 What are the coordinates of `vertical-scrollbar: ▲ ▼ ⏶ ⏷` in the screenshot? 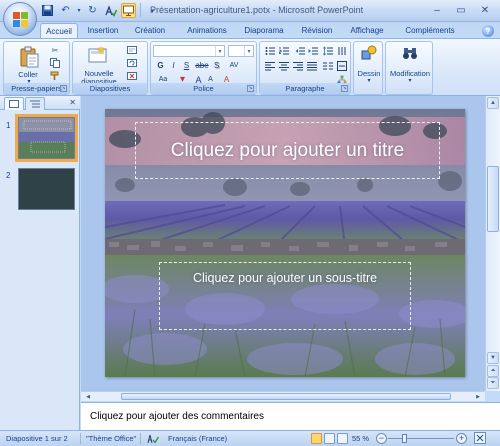 It's located at (492, 243).